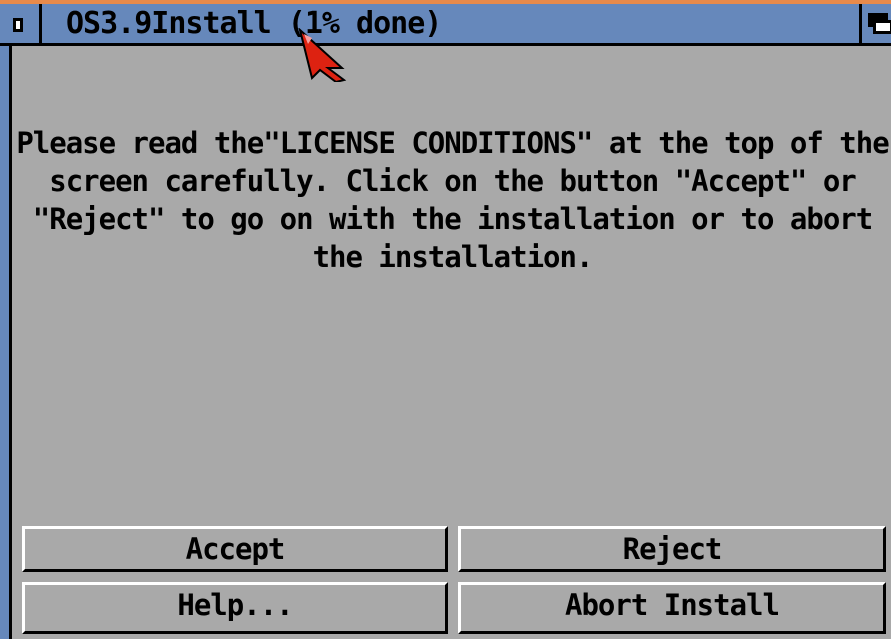 The width and height of the screenshot is (891, 639). I want to click on close-knob, so click(18, 25).